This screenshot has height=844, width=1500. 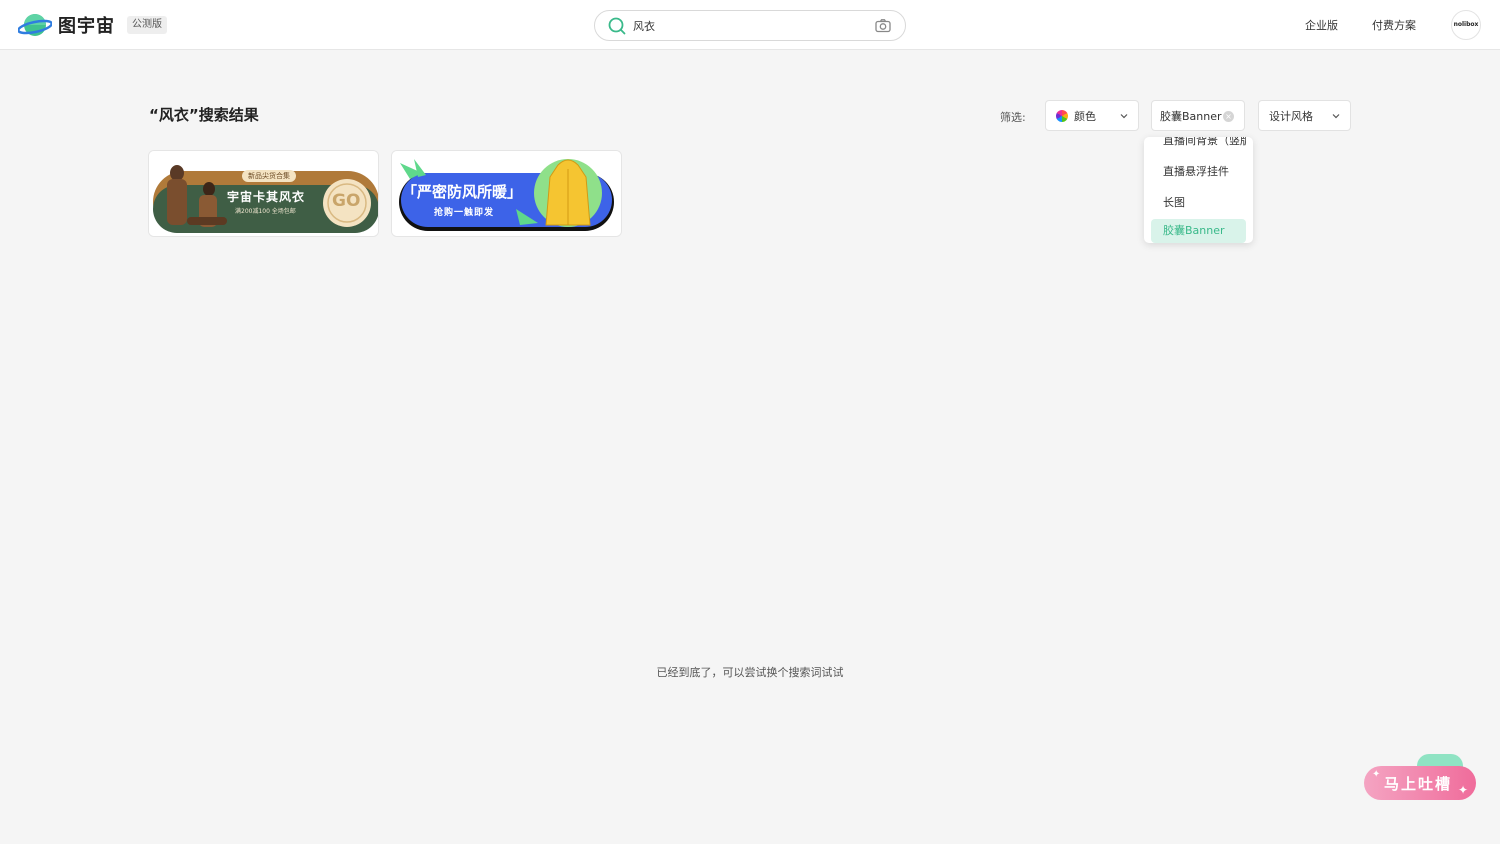 I want to click on color-filter-label: 颜色, so click(x=1085, y=116).